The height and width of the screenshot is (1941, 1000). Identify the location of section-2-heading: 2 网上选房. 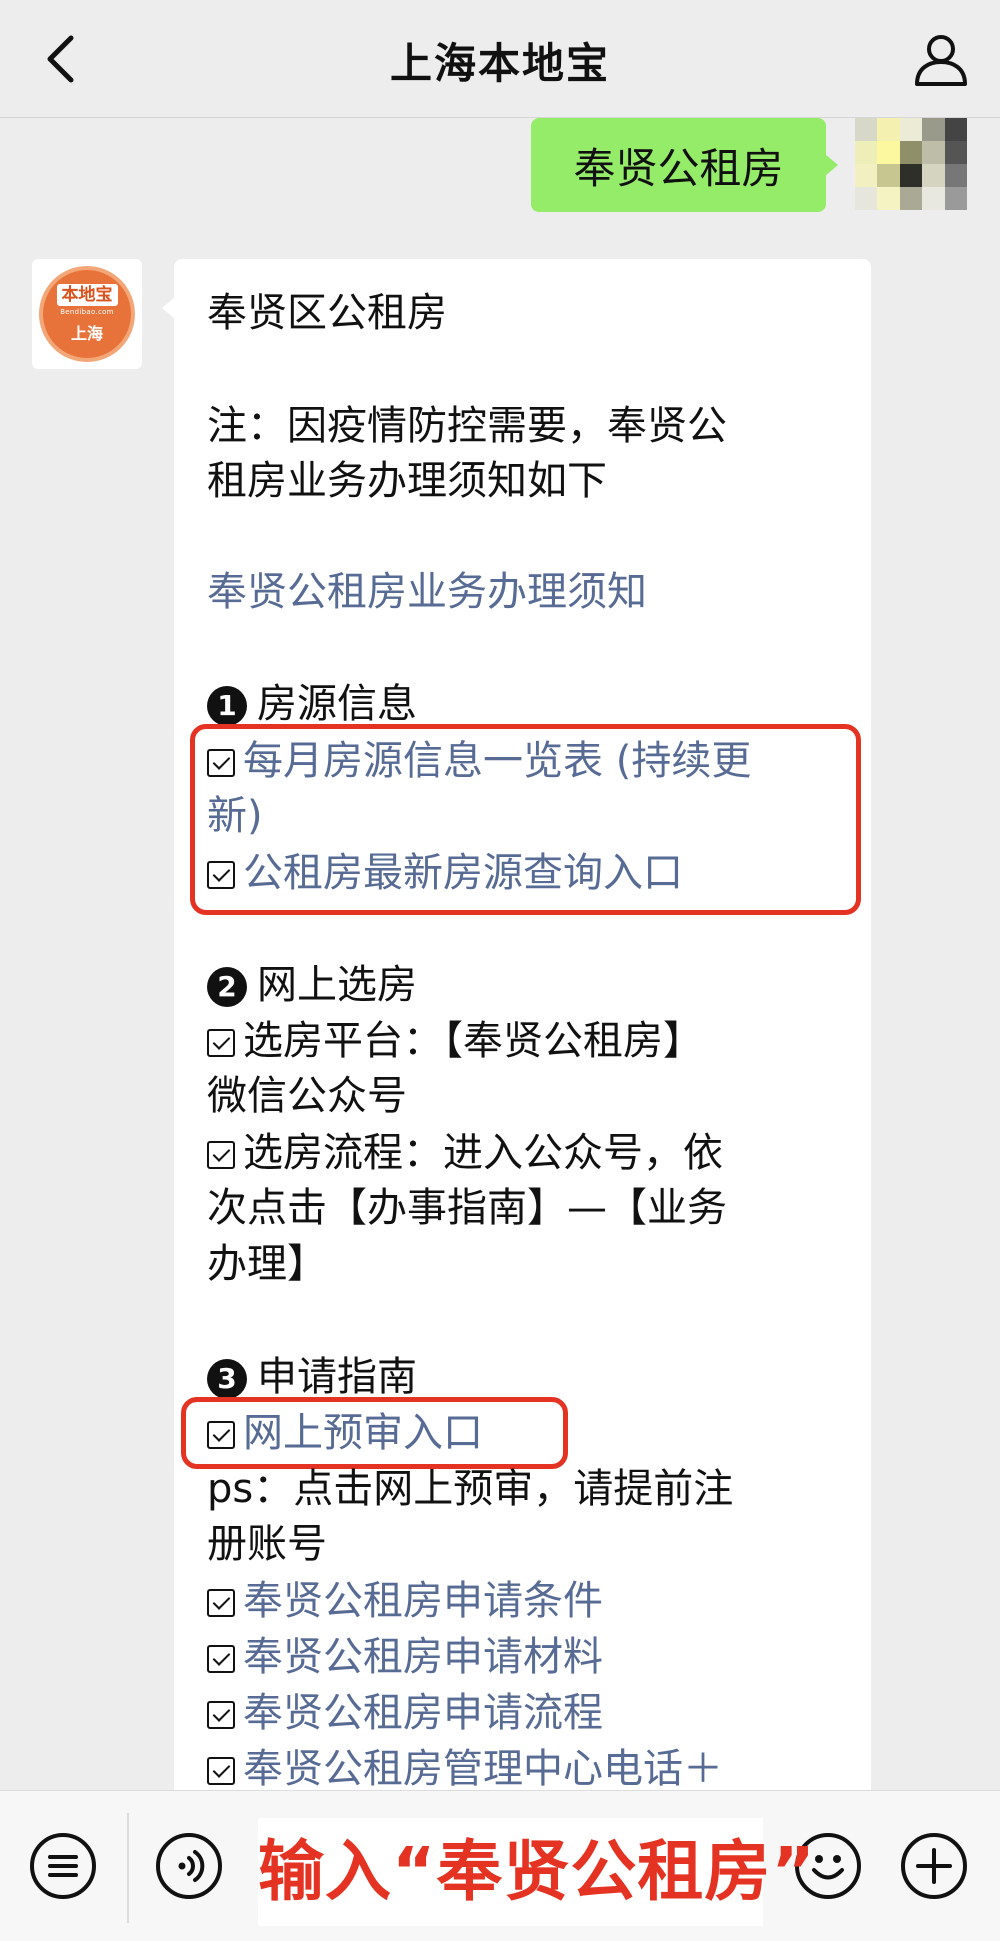
(312, 985).